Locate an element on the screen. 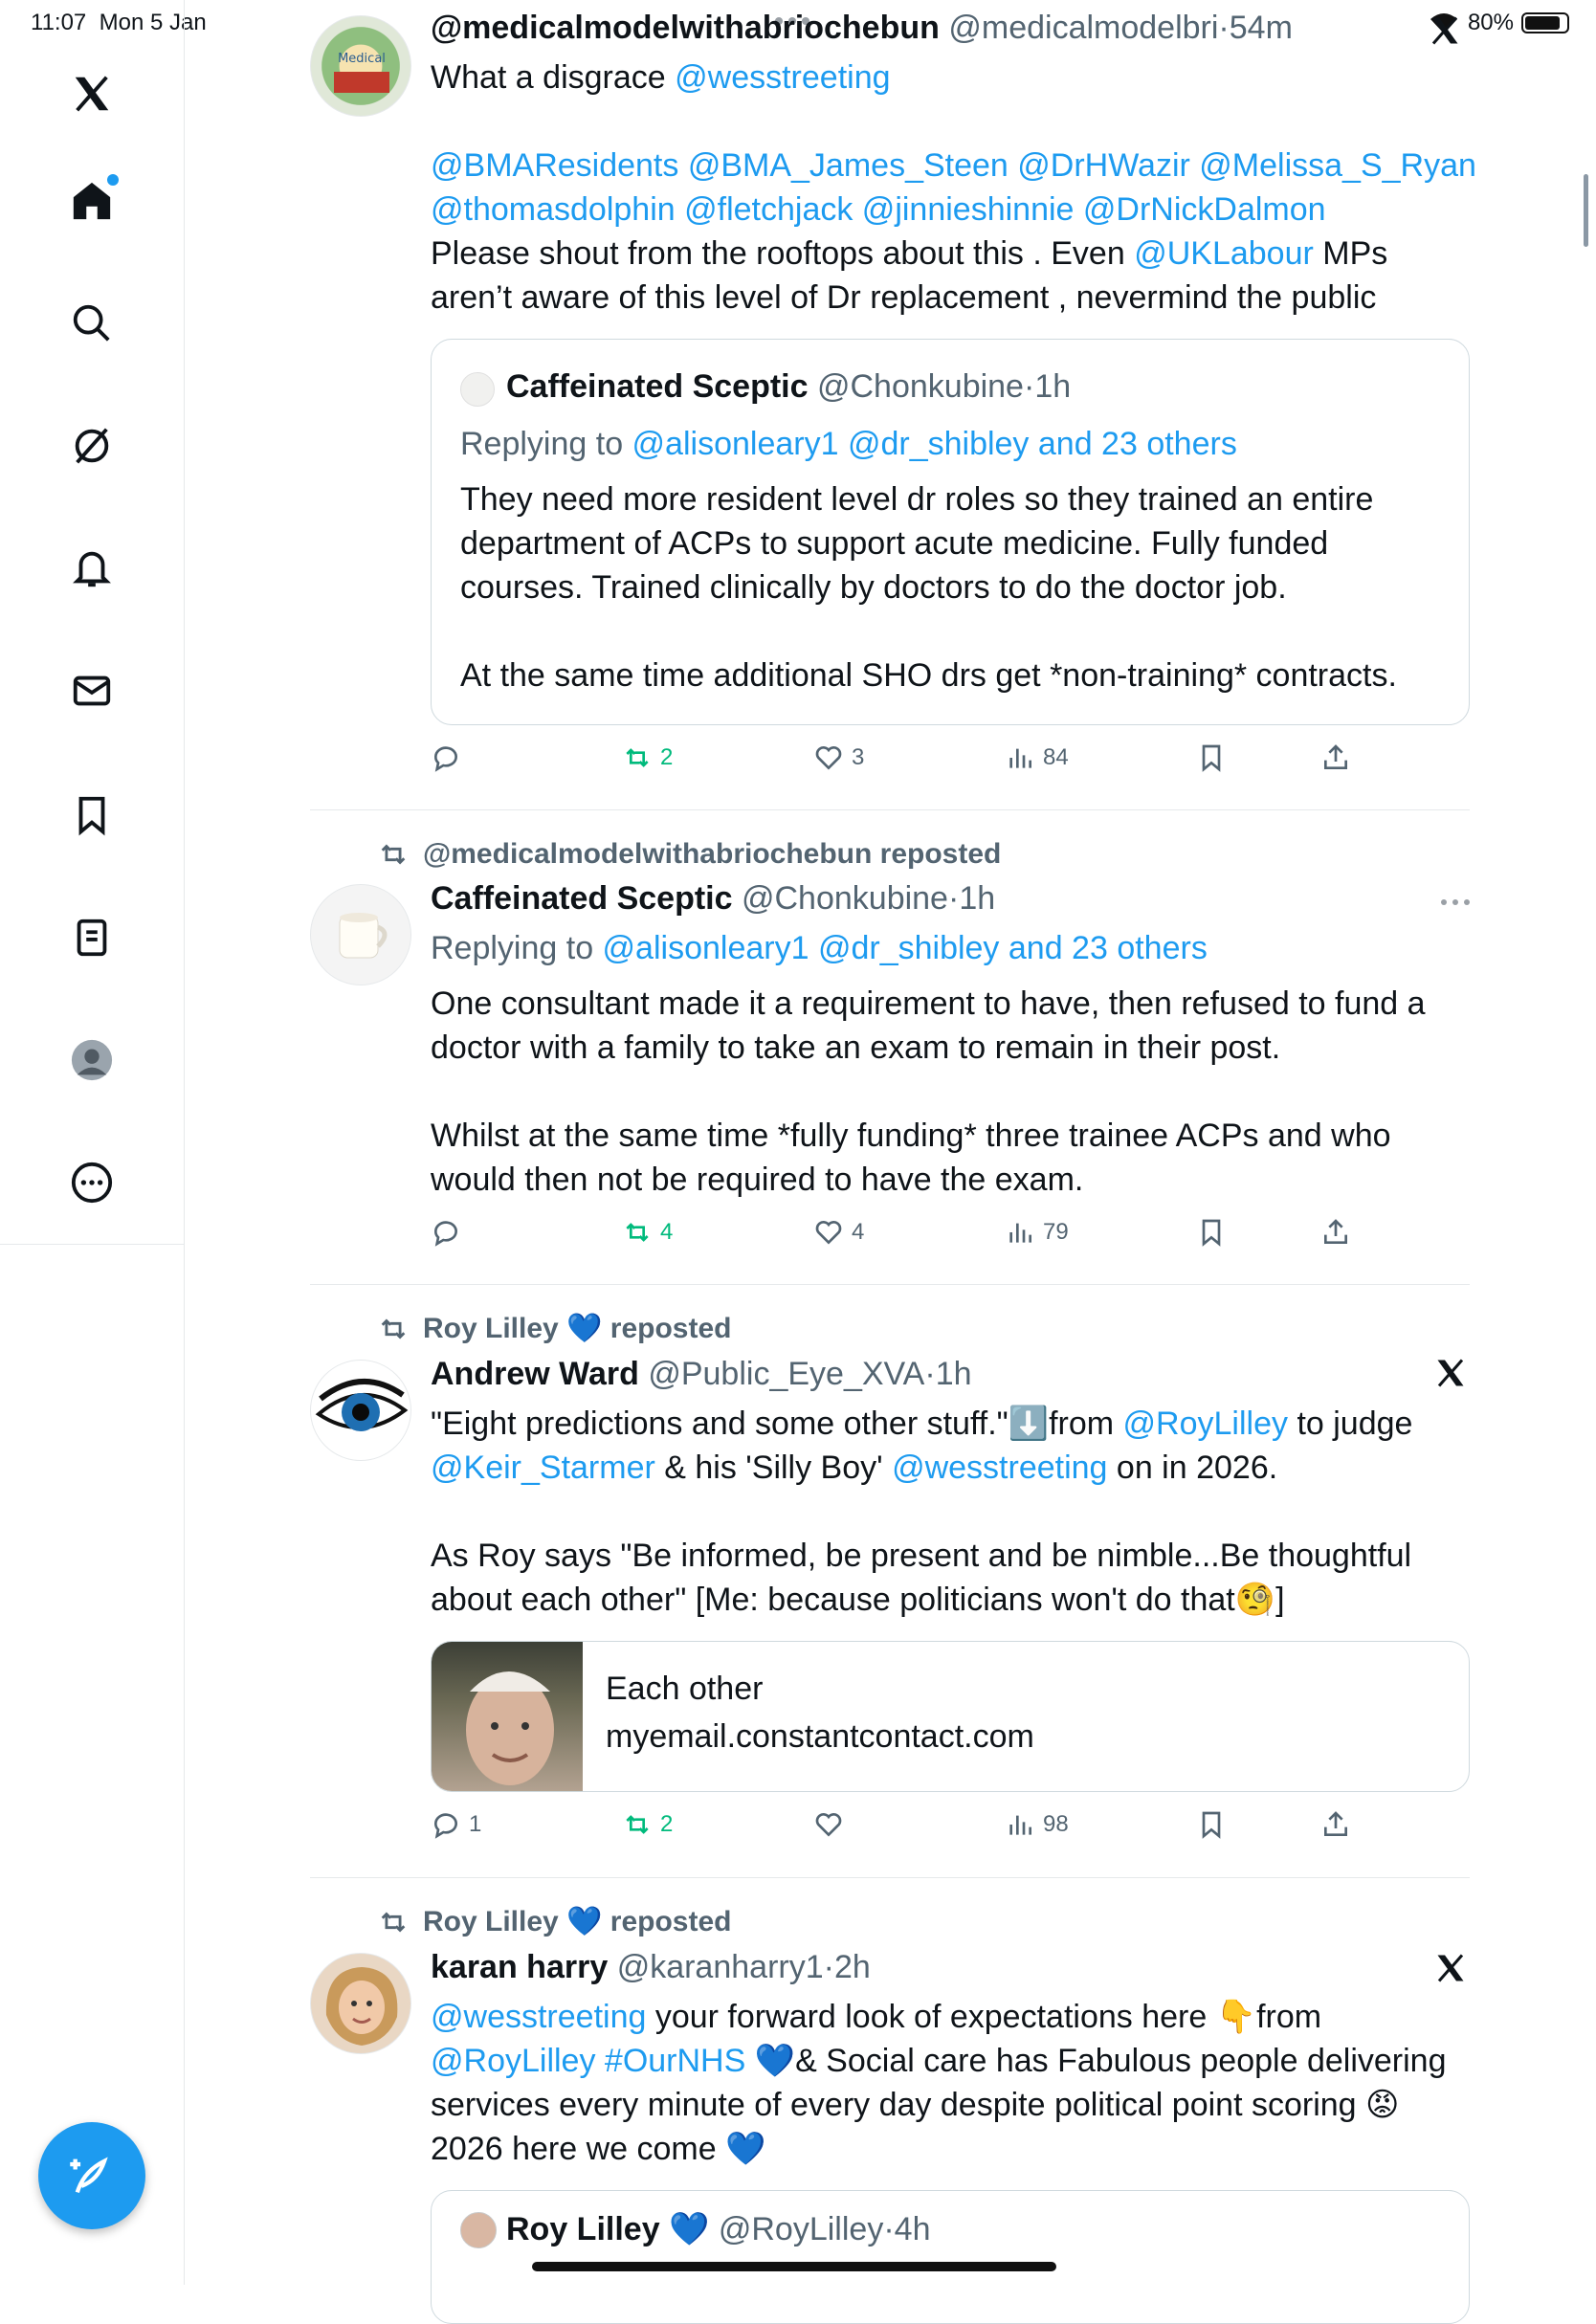 The height and width of the screenshot is (2324, 1596). reply-button: 1 is located at coordinates (456, 1824).